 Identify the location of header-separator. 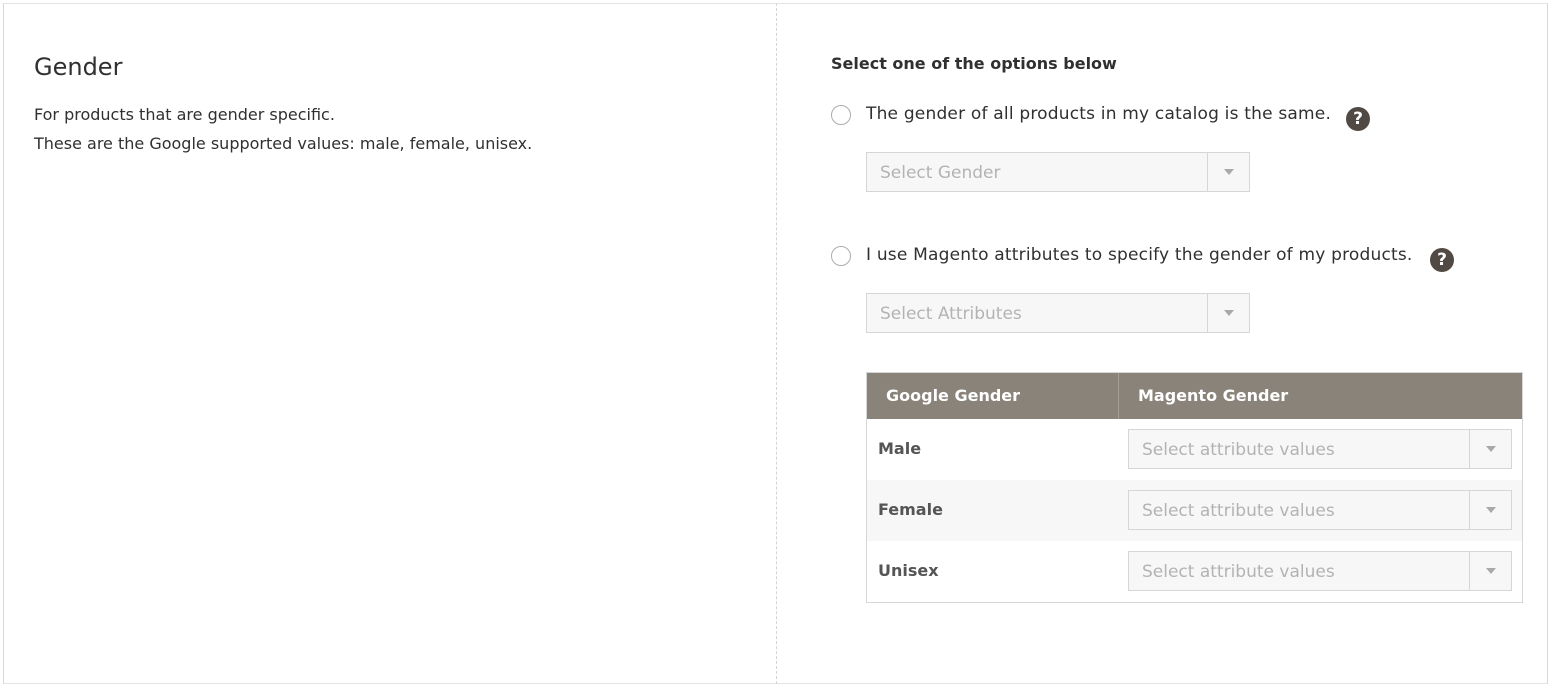
(1118, 396).